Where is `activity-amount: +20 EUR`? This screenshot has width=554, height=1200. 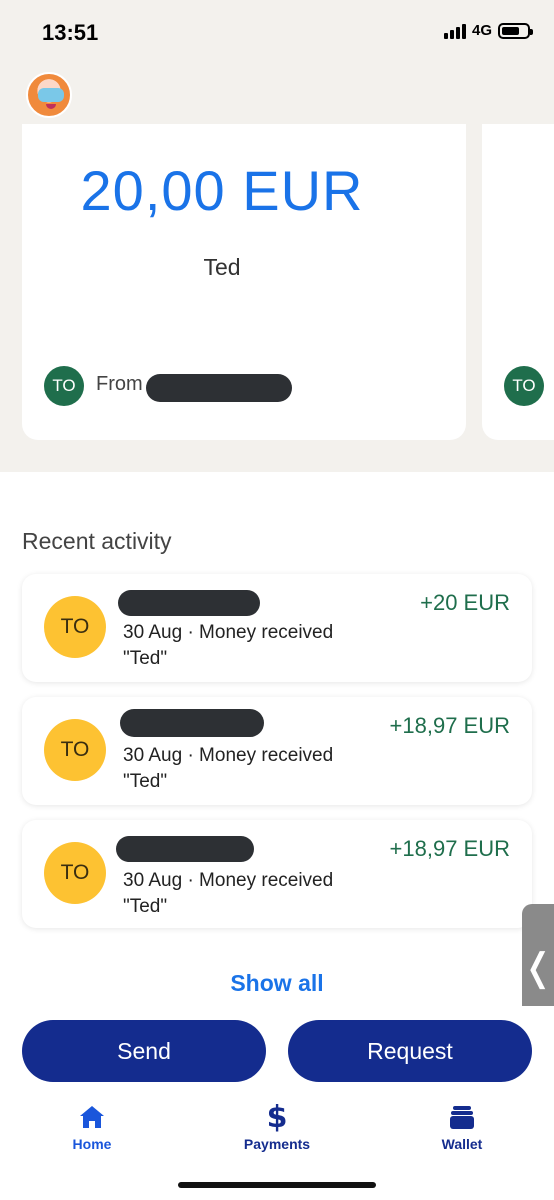
activity-amount: +20 EUR is located at coordinates (465, 602).